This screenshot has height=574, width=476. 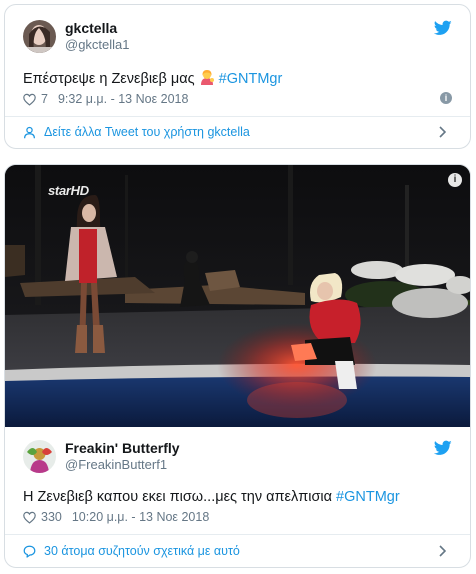 I want to click on tweet-meta: 330 10:20 μ.μ. - 13 Νοε 2018, so click(x=237, y=517).